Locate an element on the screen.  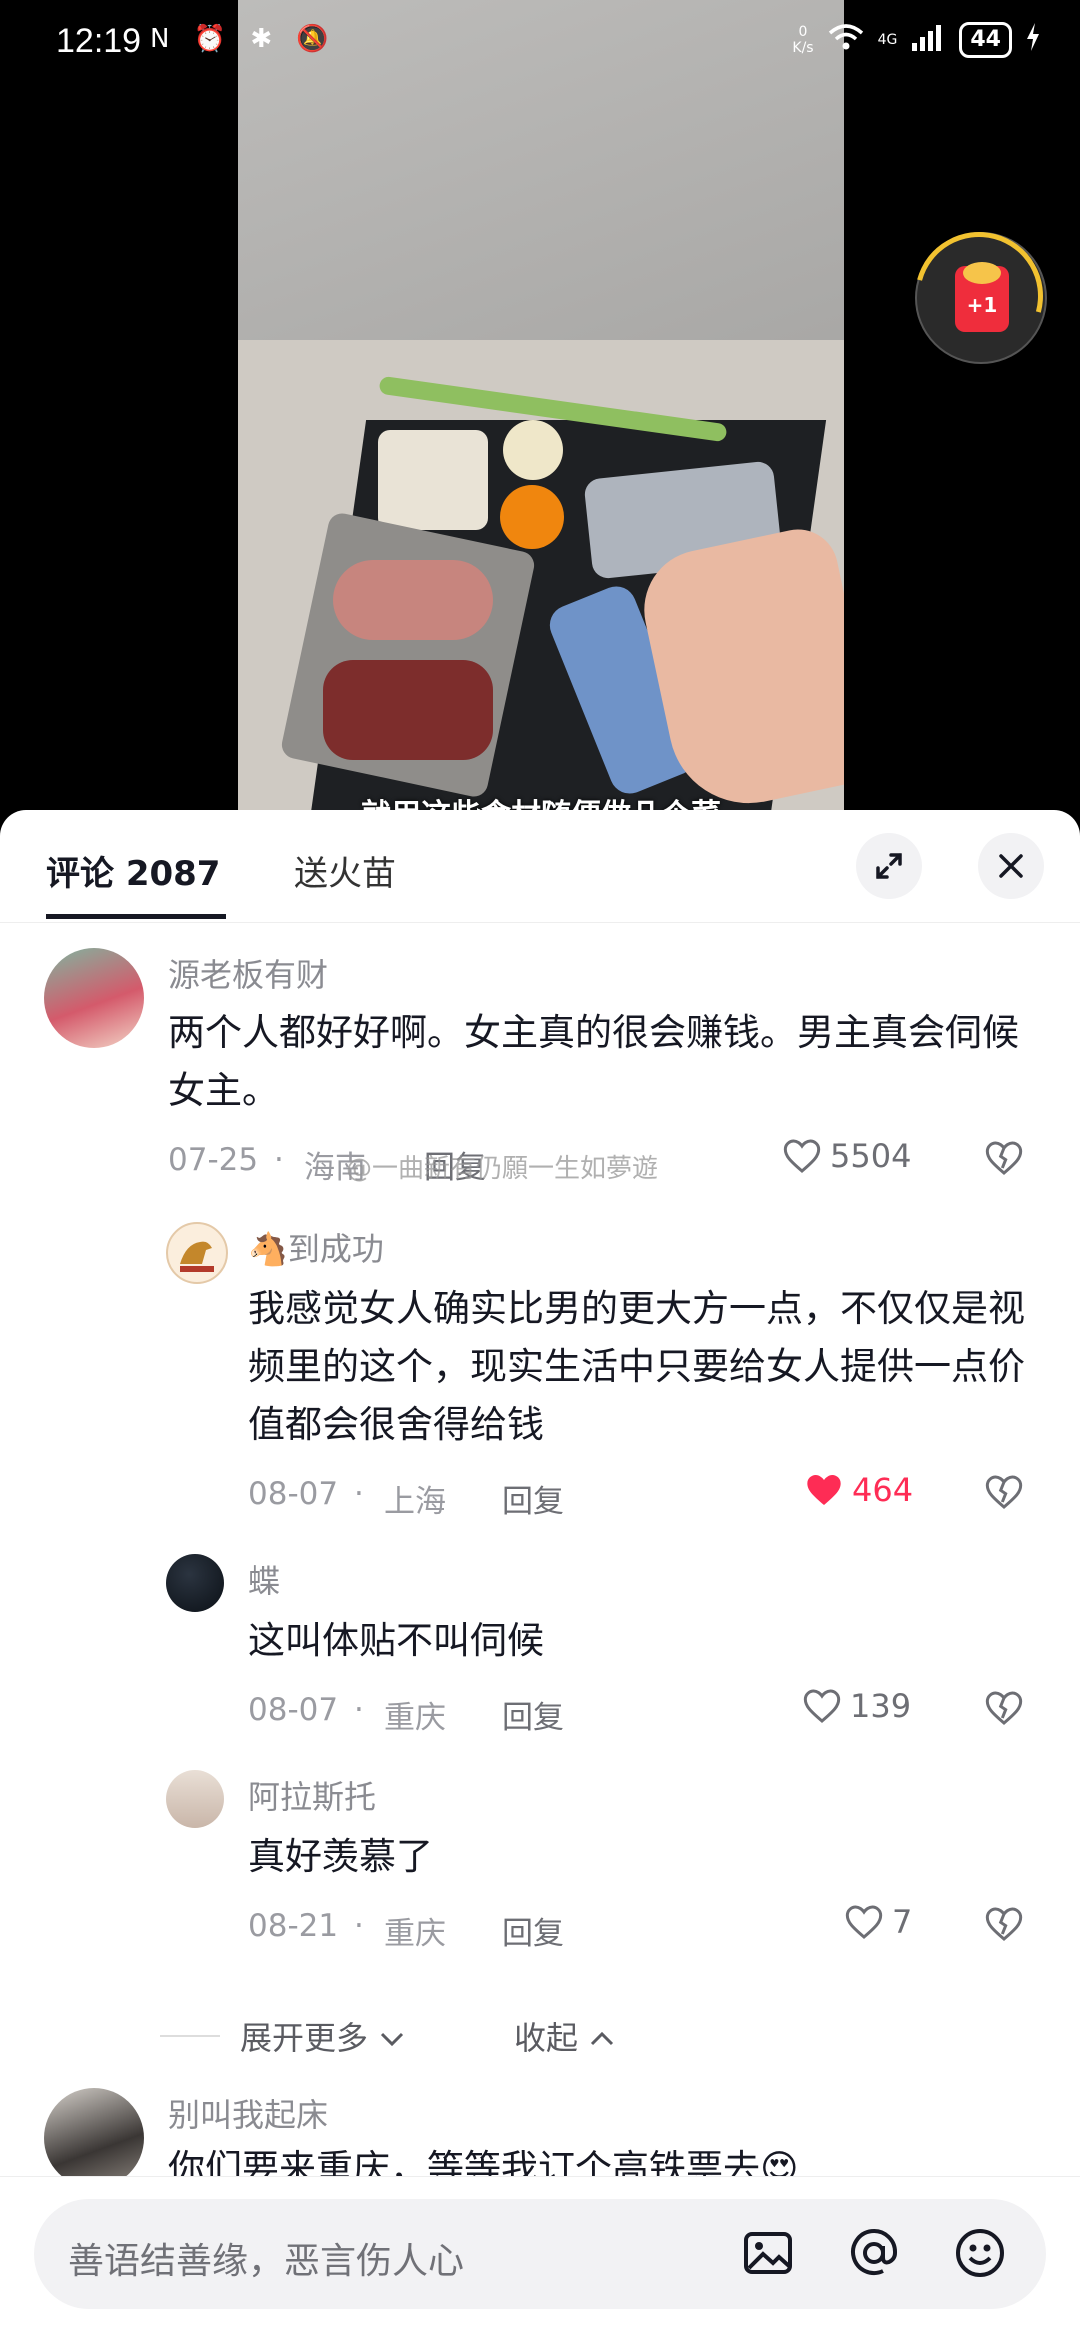
charging-icon is located at coordinates (1033, 40).